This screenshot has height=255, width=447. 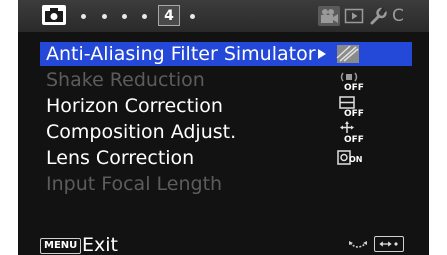 What do you see at coordinates (226, 184) in the screenshot?
I see `menu-item-input-focal-length: Input Focal Length` at bounding box center [226, 184].